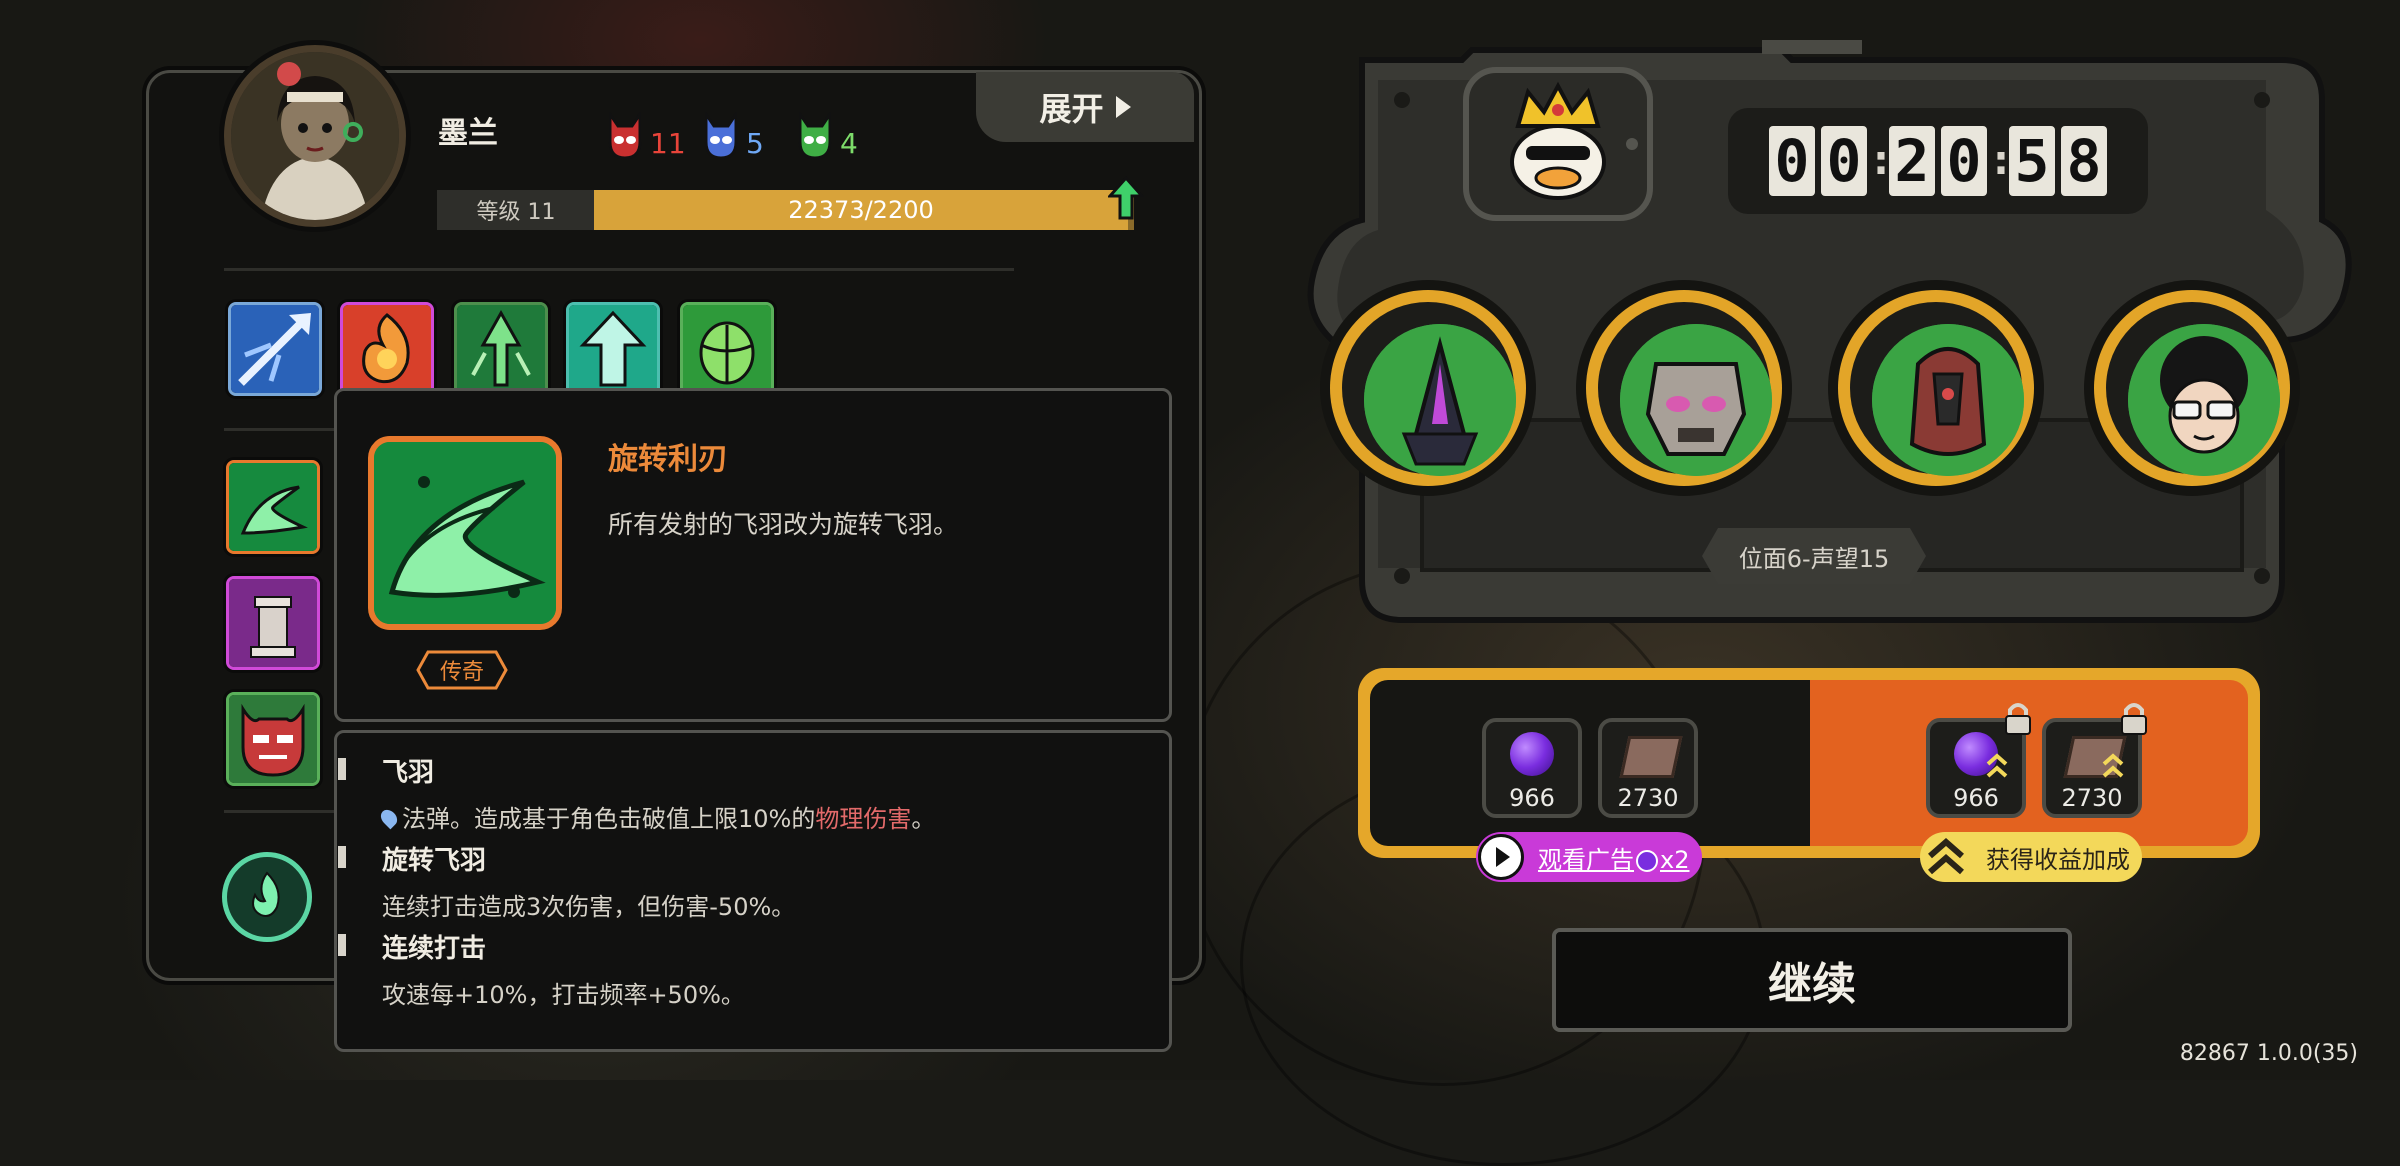 This screenshot has height=1166, width=2400. What do you see at coordinates (315, 136) in the screenshot?
I see `character-avatar` at bounding box center [315, 136].